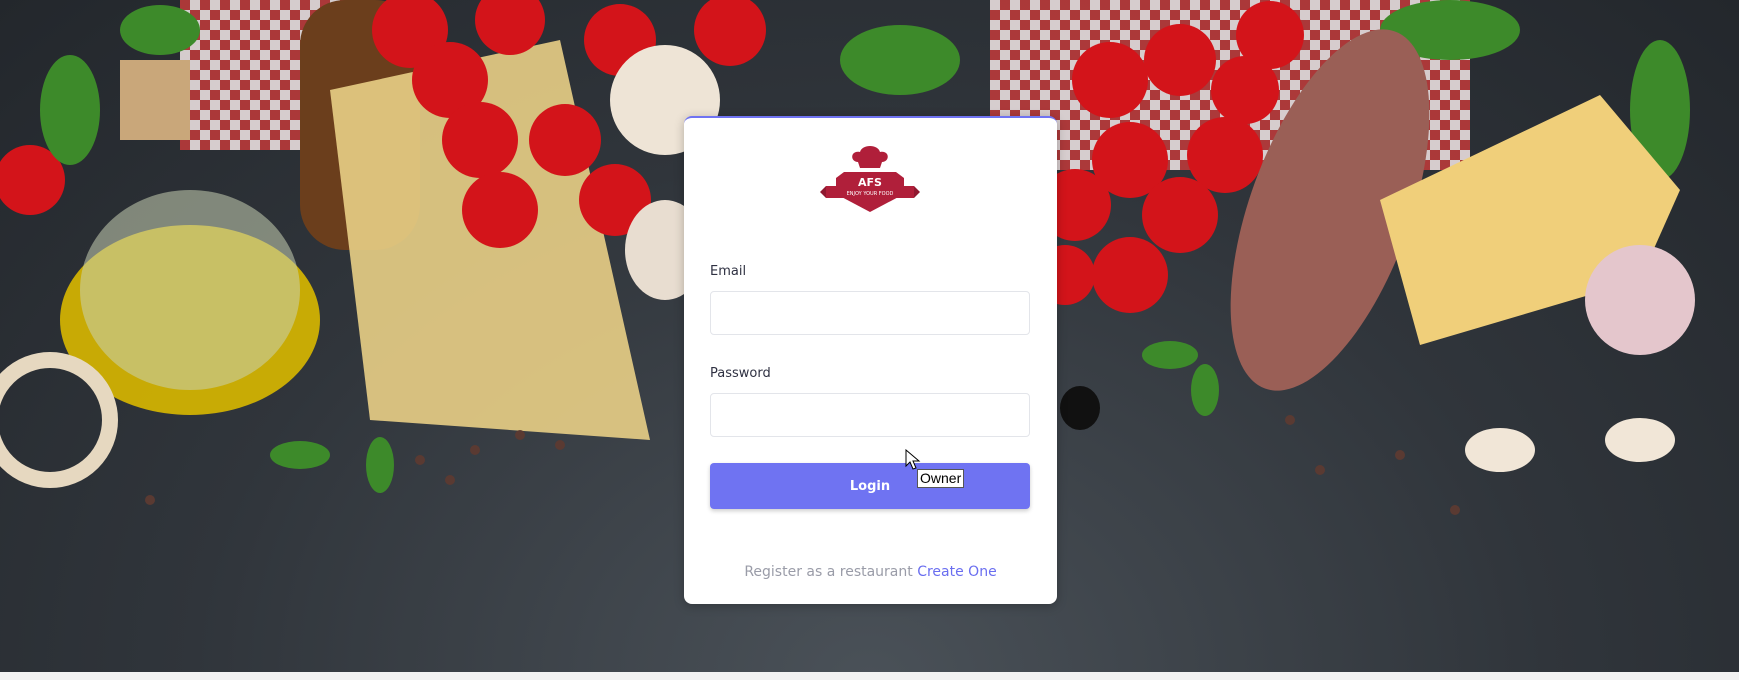 The height and width of the screenshot is (680, 1739). What do you see at coordinates (870, 486) in the screenshot?
I see `login-button: Login` at bounding box center [870, 486].